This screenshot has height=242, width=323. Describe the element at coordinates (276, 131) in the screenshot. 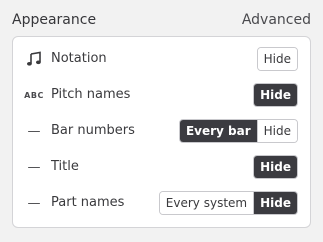

I see `bar-numbers-hide-option: Hide` at that location.